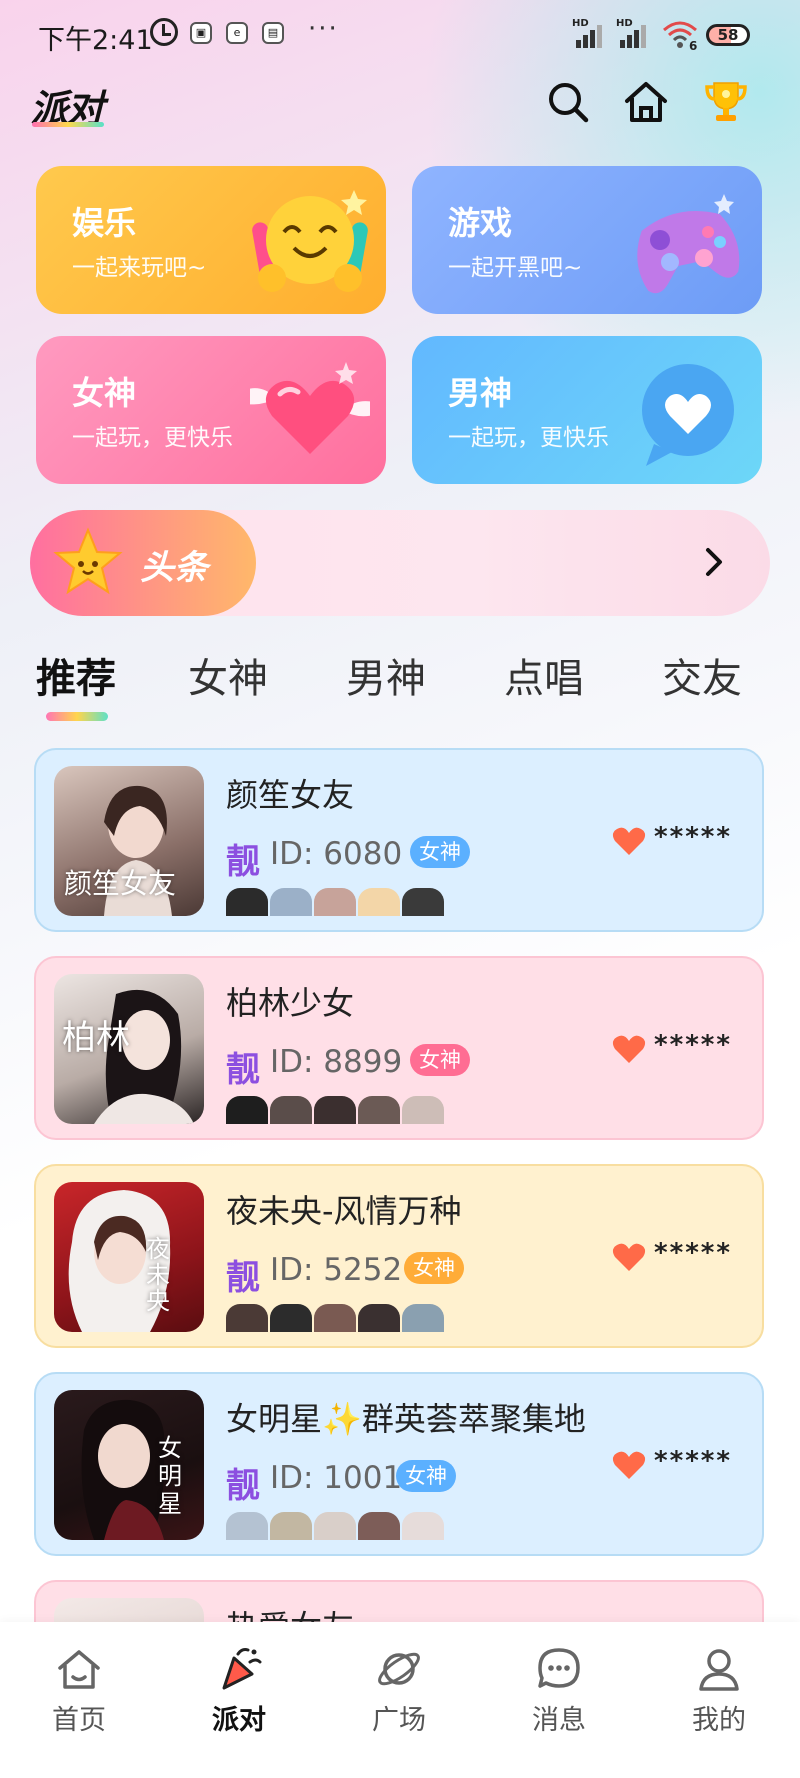 The image size is (800, 1778). Describe the element at coordinates (174, 568) in the screenshot. I see `headline-label: 头条` at that location.